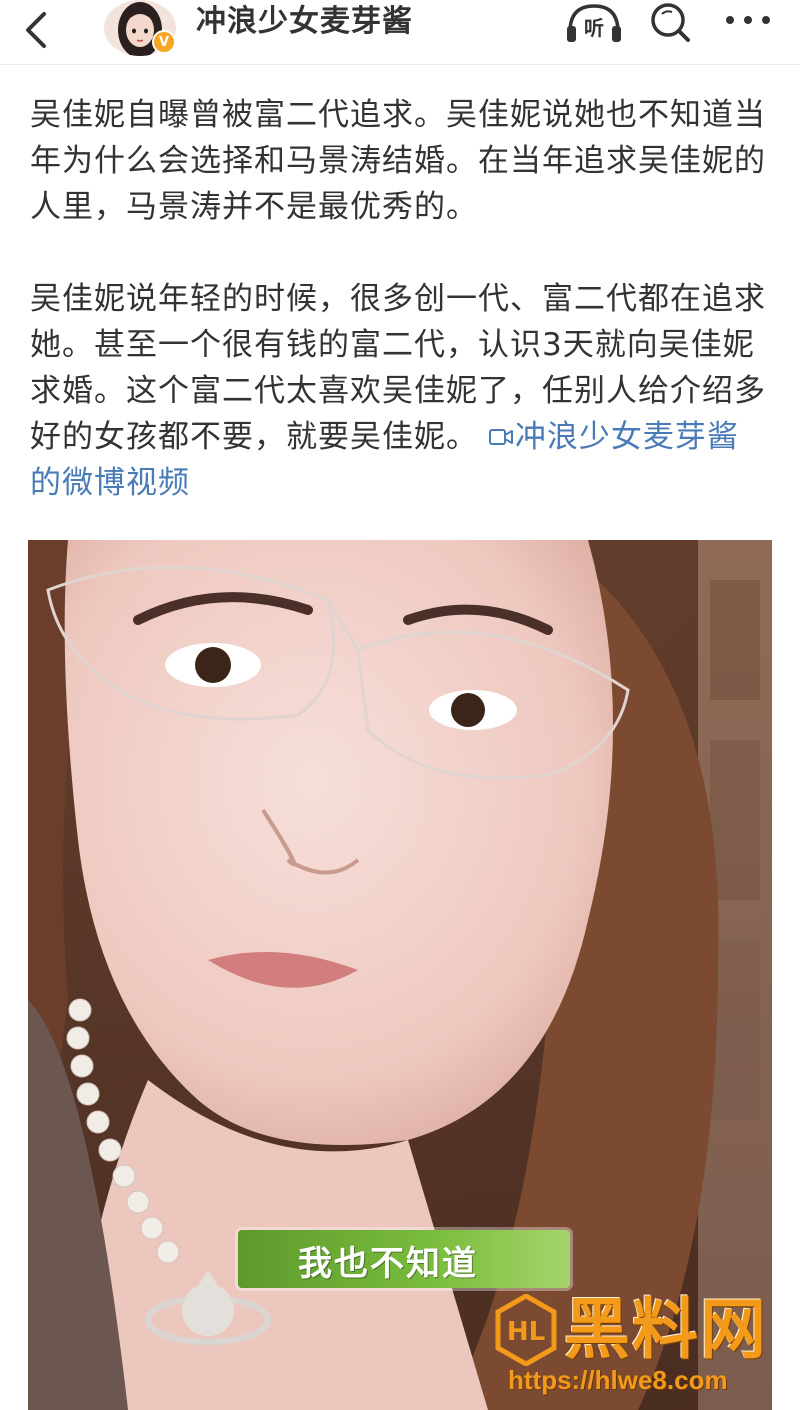 The width and height of the screenshot is (800, 1410). What do you see at coordinates (594, 28) in the screenshot?
I see `listen-label: 听` at bounding box center [594, 28].